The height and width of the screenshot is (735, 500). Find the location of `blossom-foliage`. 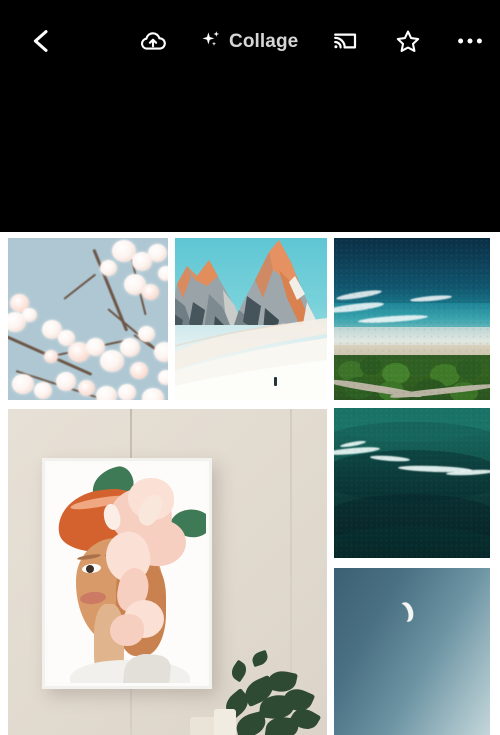

blossom-foliage is located at coordinates (88, 319).